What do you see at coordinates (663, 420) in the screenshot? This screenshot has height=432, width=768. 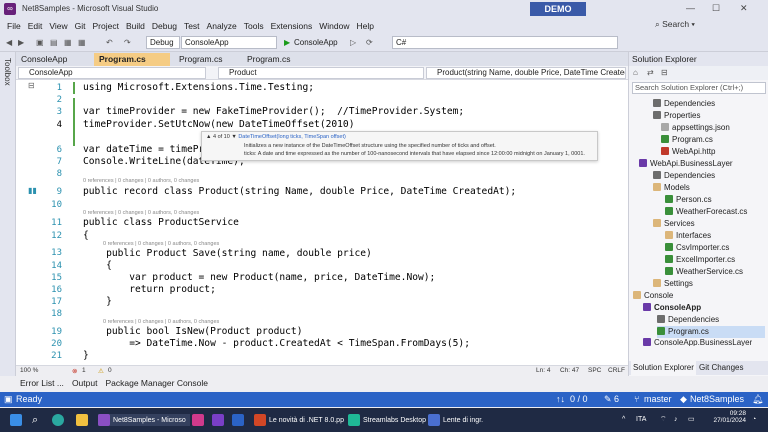 I see `wifi-icon: ⌔` at bounding box center [663, 420].